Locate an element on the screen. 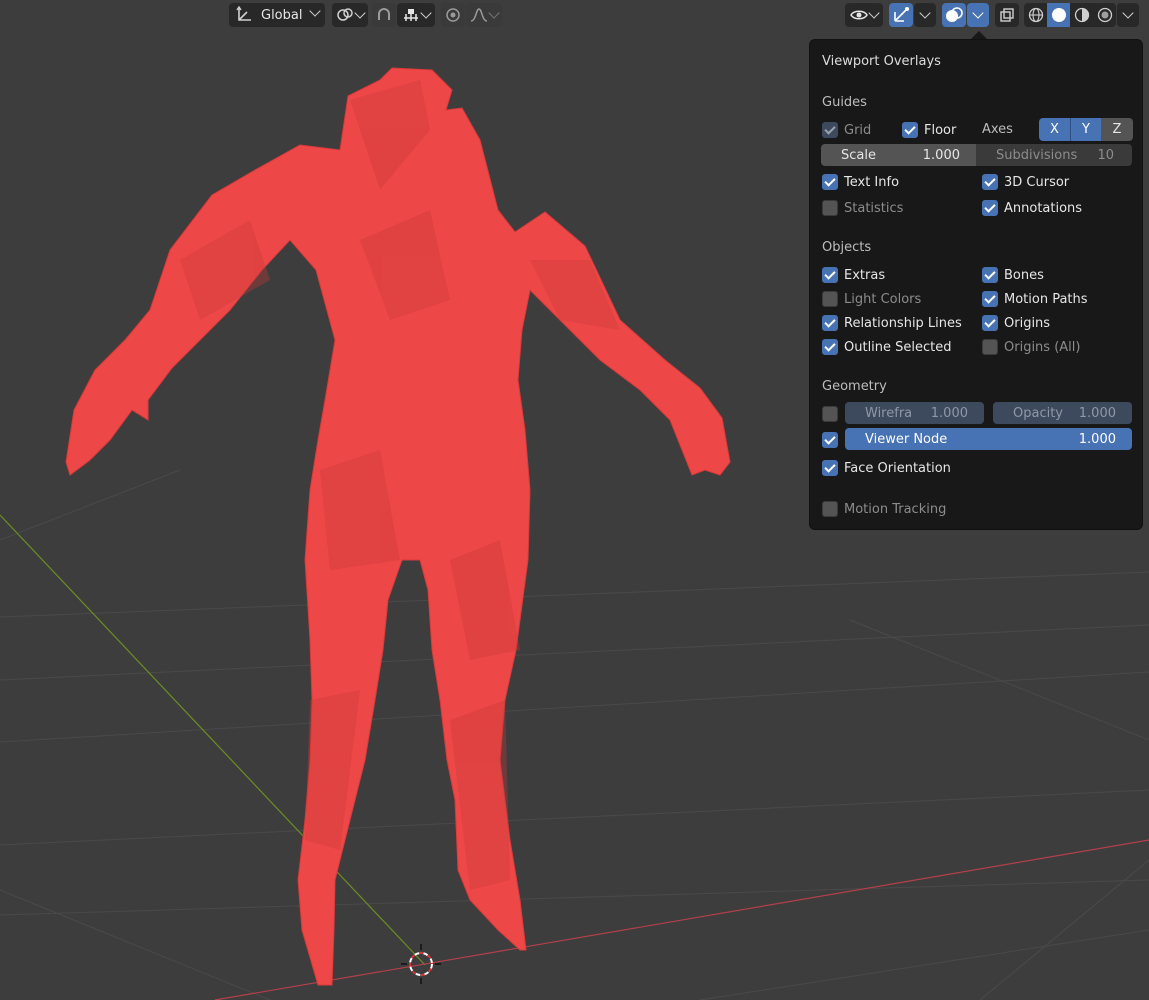  light-colors-checkbox: Light Colors is located at coordinates (871, 299).